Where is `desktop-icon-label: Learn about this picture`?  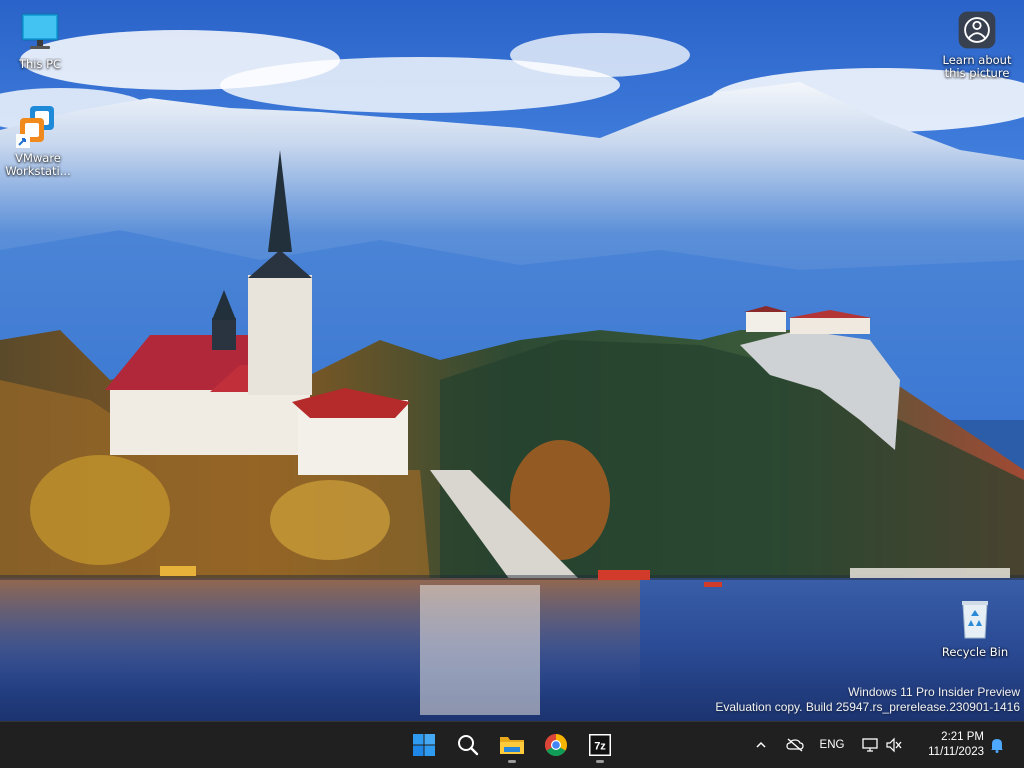 desktop-icon-label: Learn about this picture is located at coordinates (977, 67).